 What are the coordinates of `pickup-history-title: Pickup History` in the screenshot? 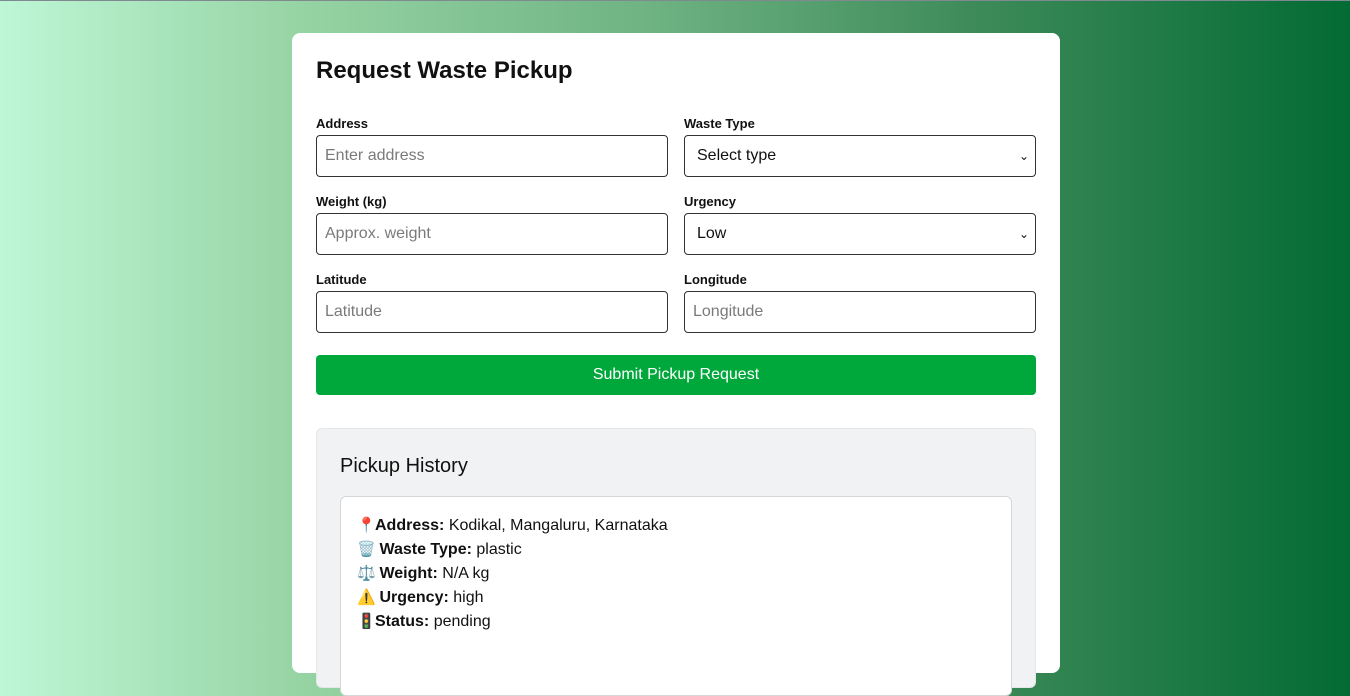 It's located at (404, 466).